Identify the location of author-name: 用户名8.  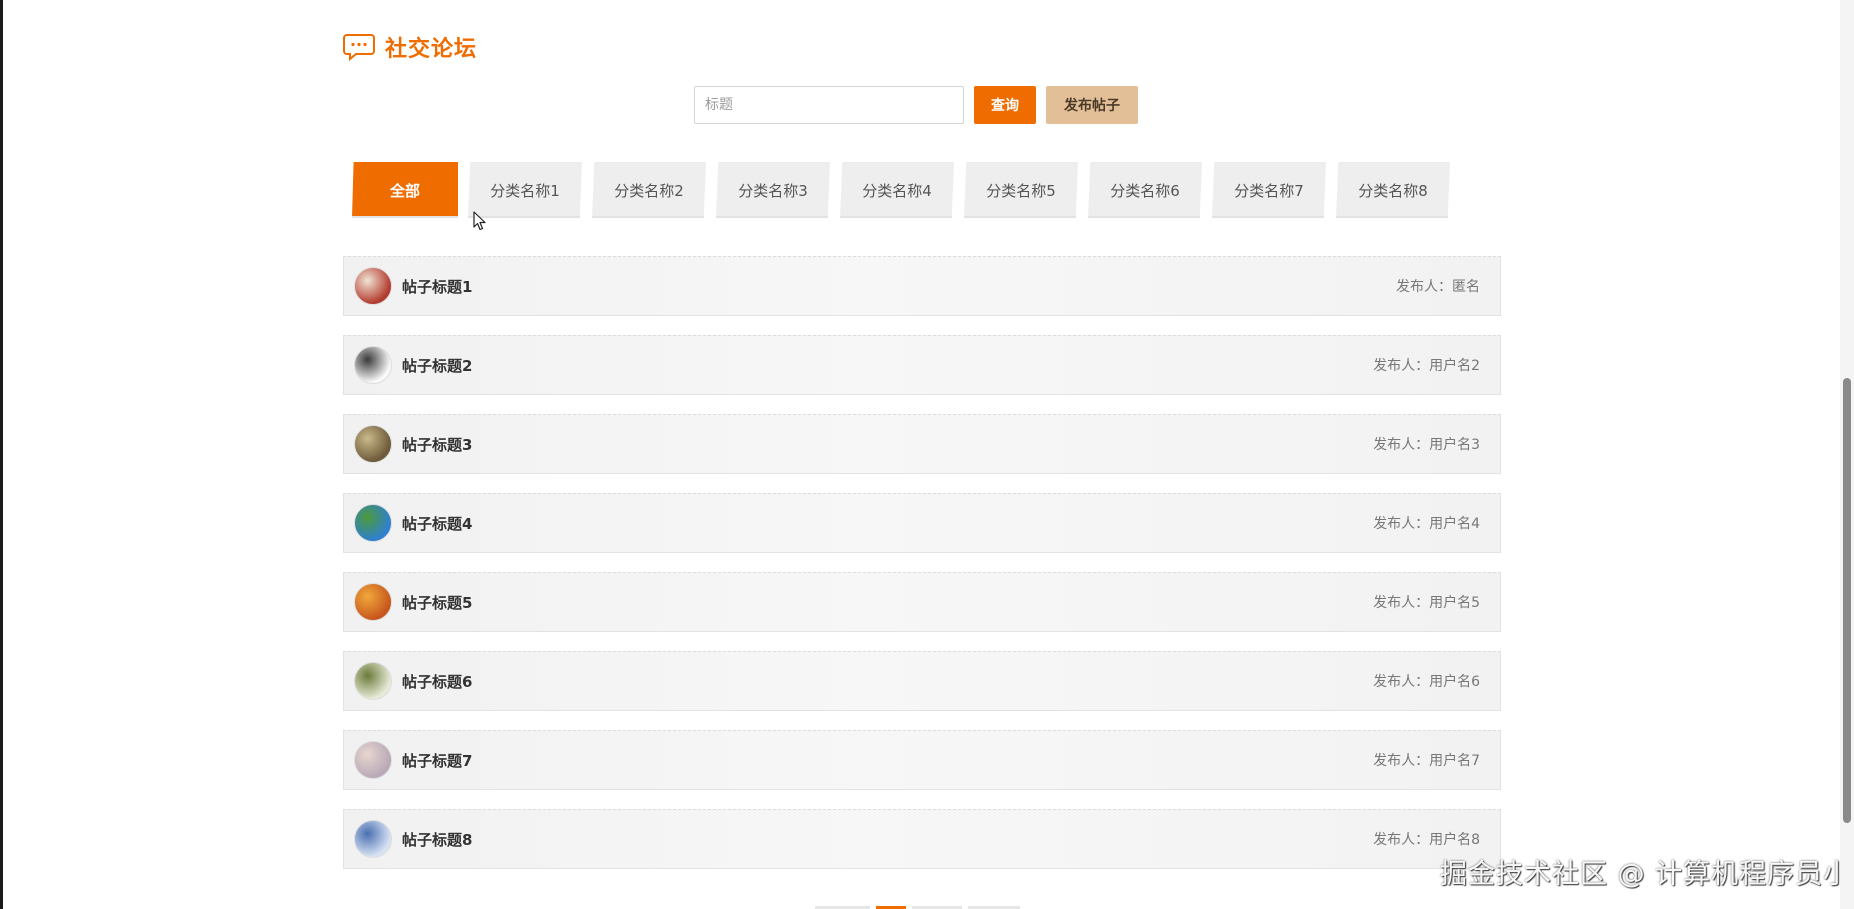
(1454, 840).